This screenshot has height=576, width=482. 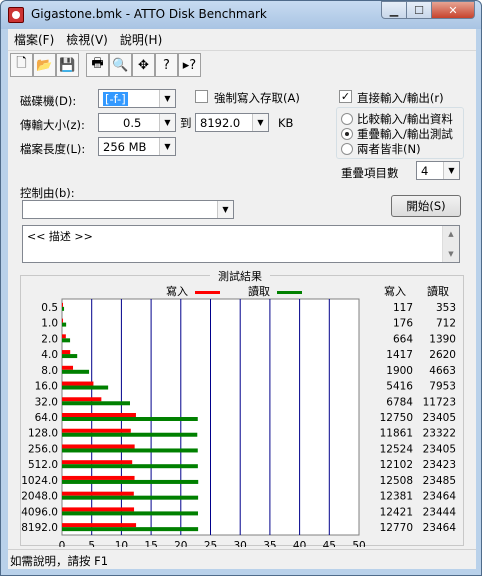 What do you see at coordinates (52, 125) in the screenshot?
I see `transfer-size-label: 傳輸大小(z):` at bounding box center [52, 125].